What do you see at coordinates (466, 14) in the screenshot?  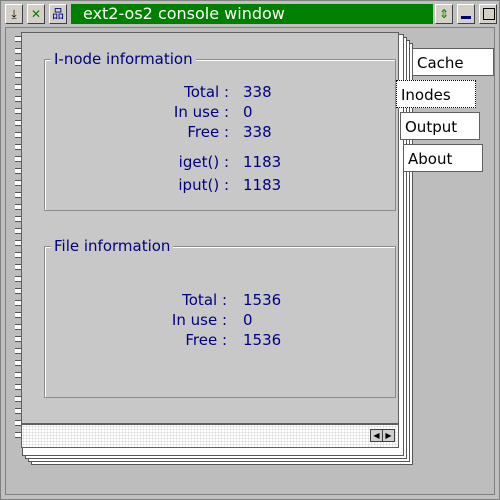 I see `minimize-icon` at bounding box center [466, 14].